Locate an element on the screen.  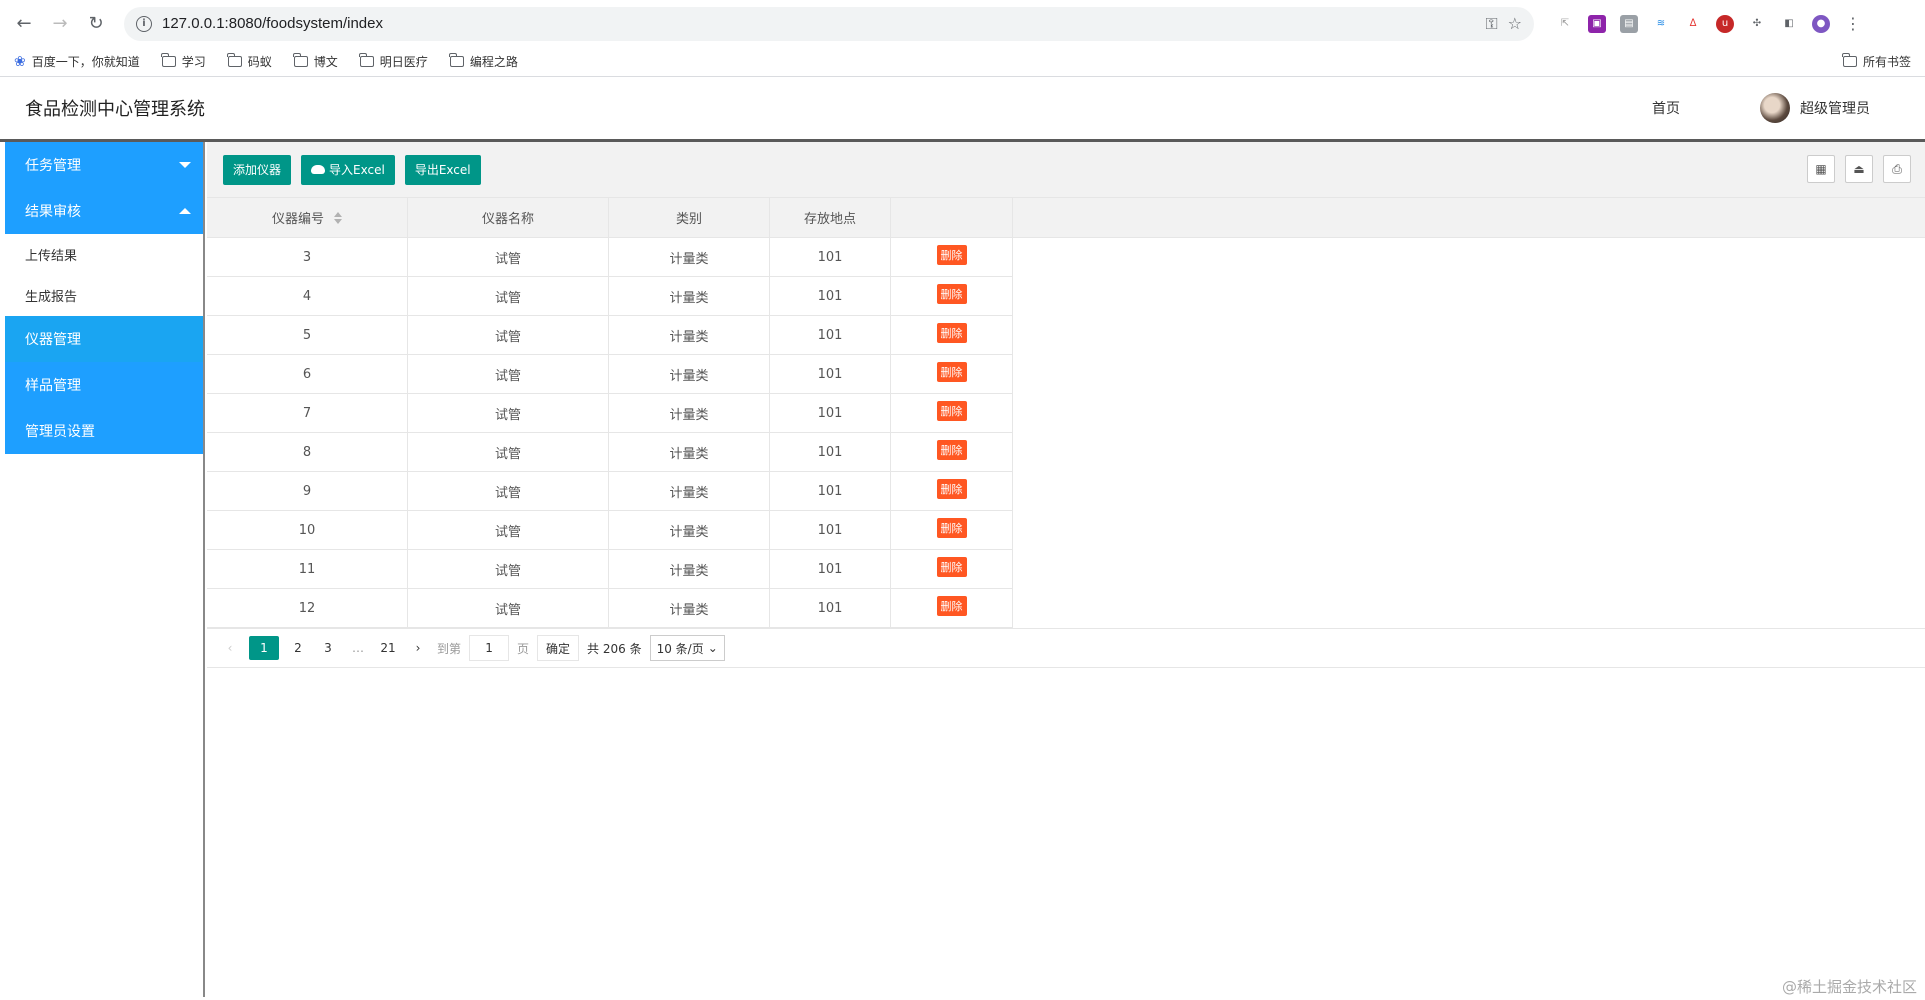
export-excel-button: 导出Excel is located at coordinates (442, 169).